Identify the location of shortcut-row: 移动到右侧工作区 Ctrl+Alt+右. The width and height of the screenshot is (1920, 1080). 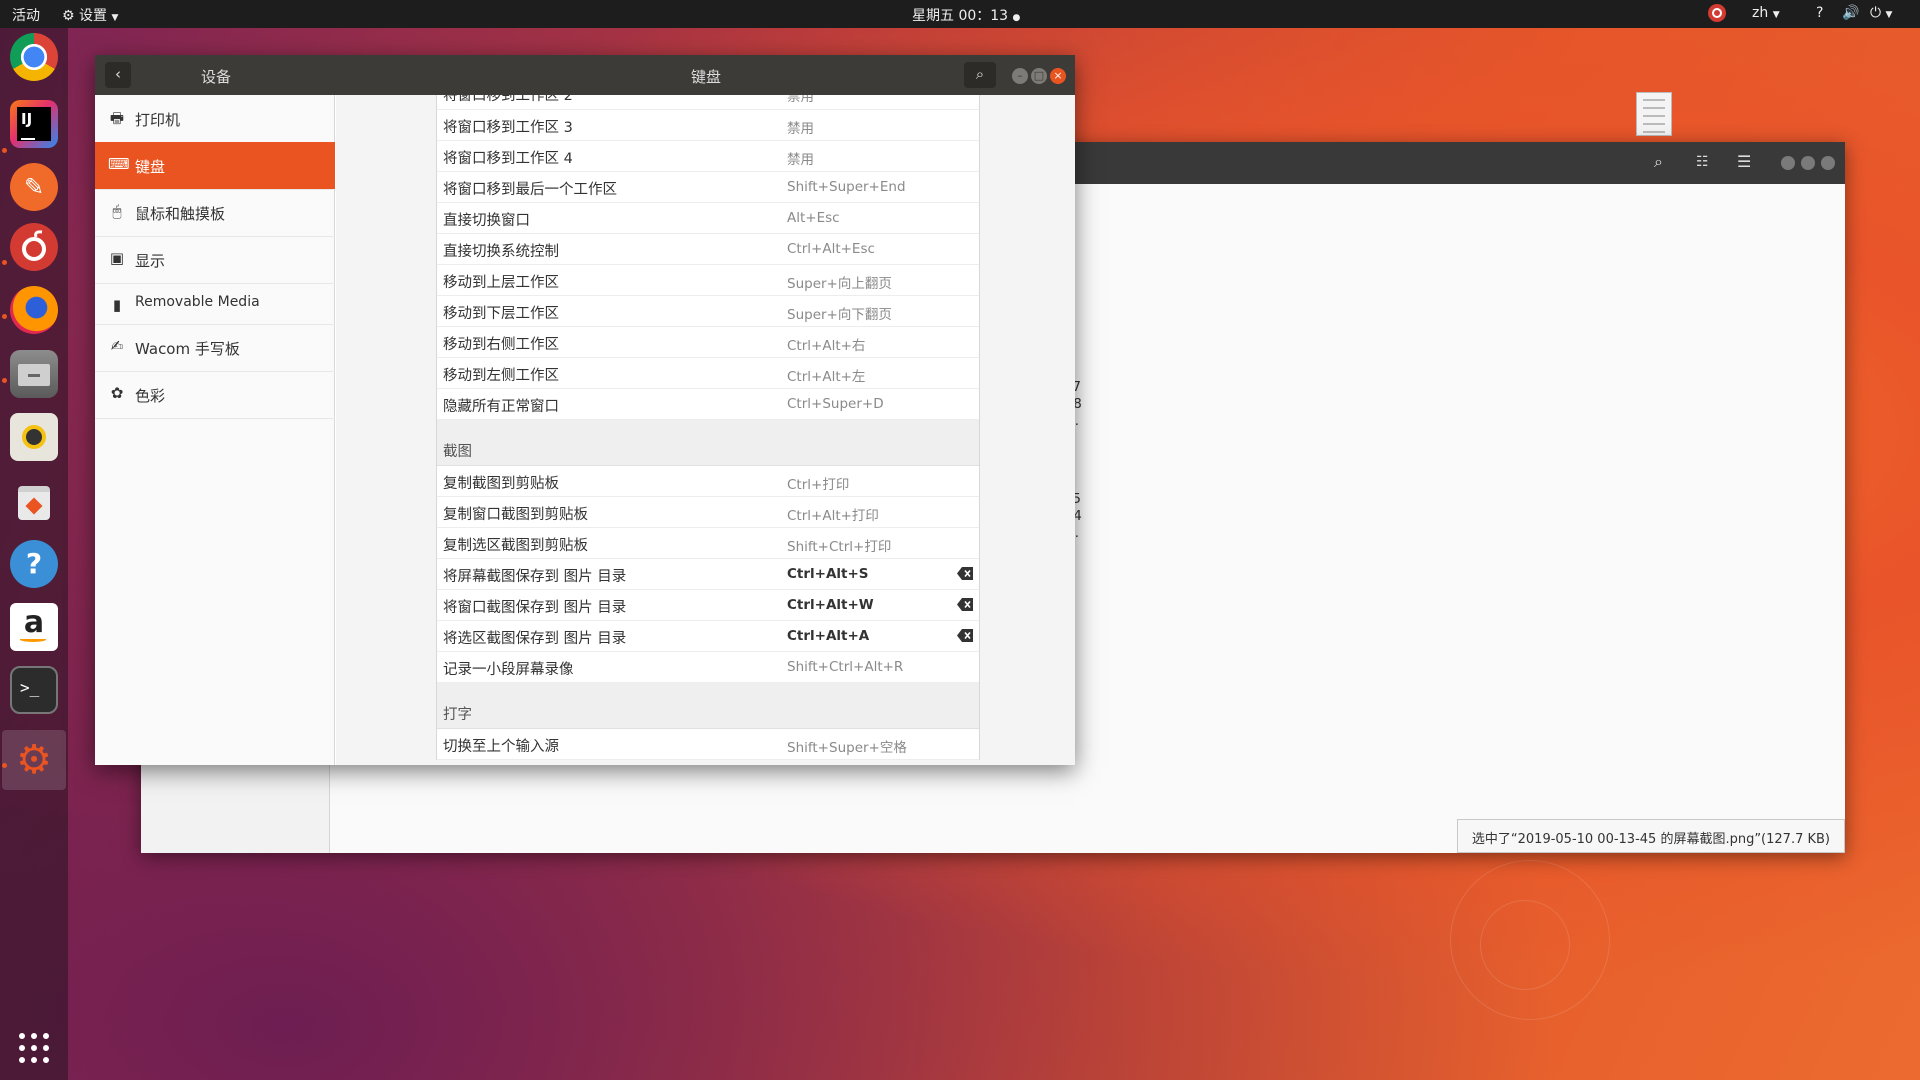
(708, 342).